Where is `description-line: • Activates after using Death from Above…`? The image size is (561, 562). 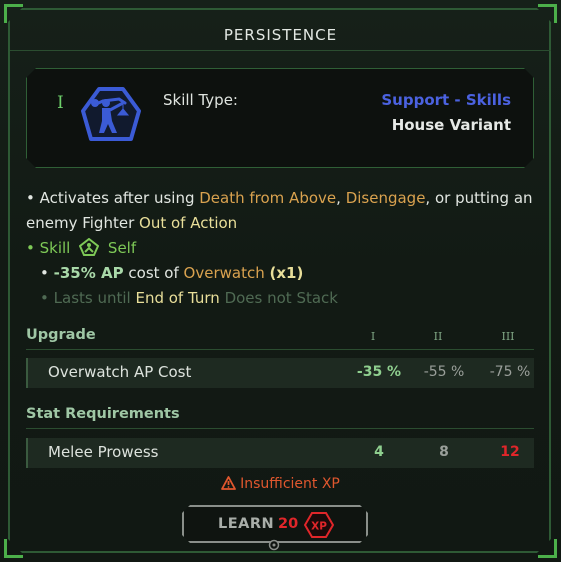 description-line: • Activates after using Death from Above… is located at coordinates (279, 198).